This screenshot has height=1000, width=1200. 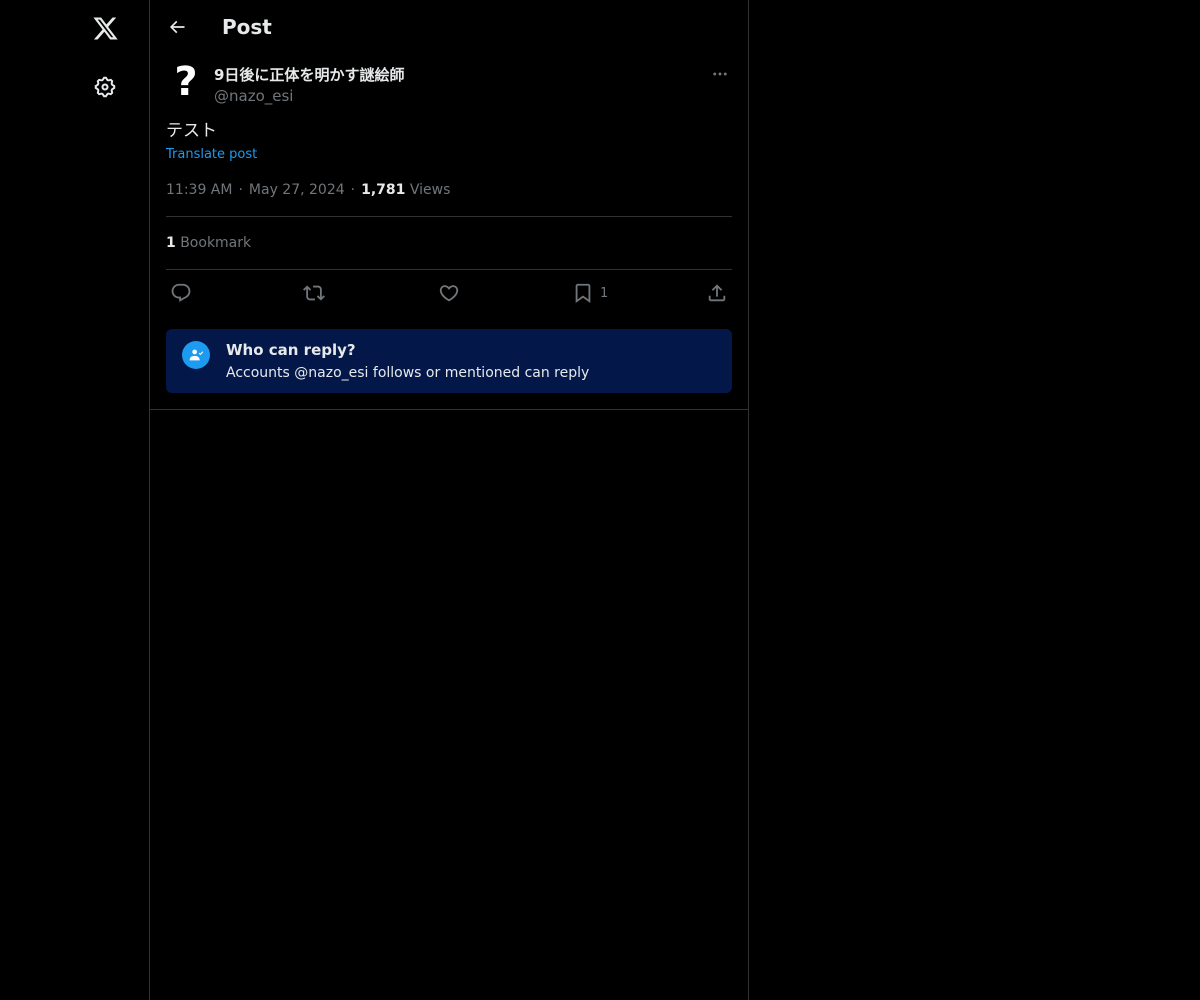 I want to click on back-arrow-icon, so click(x=177, y=27).